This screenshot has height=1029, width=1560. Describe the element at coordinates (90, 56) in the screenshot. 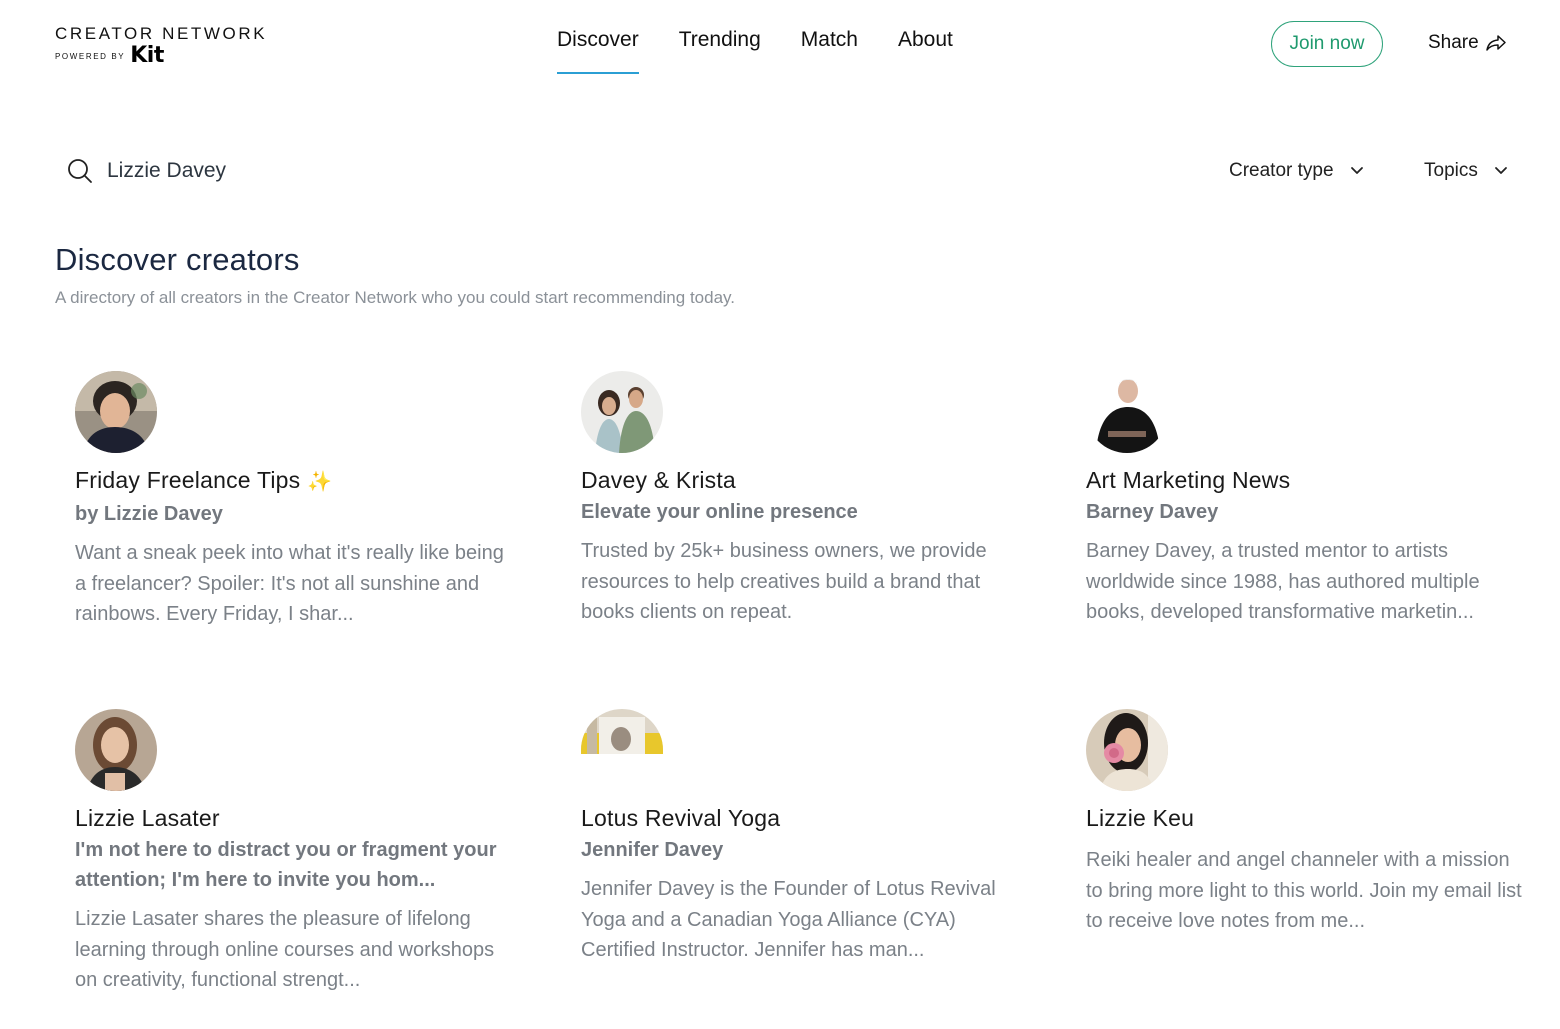

I see `logo-powered-by: POWERED BY` at that location.